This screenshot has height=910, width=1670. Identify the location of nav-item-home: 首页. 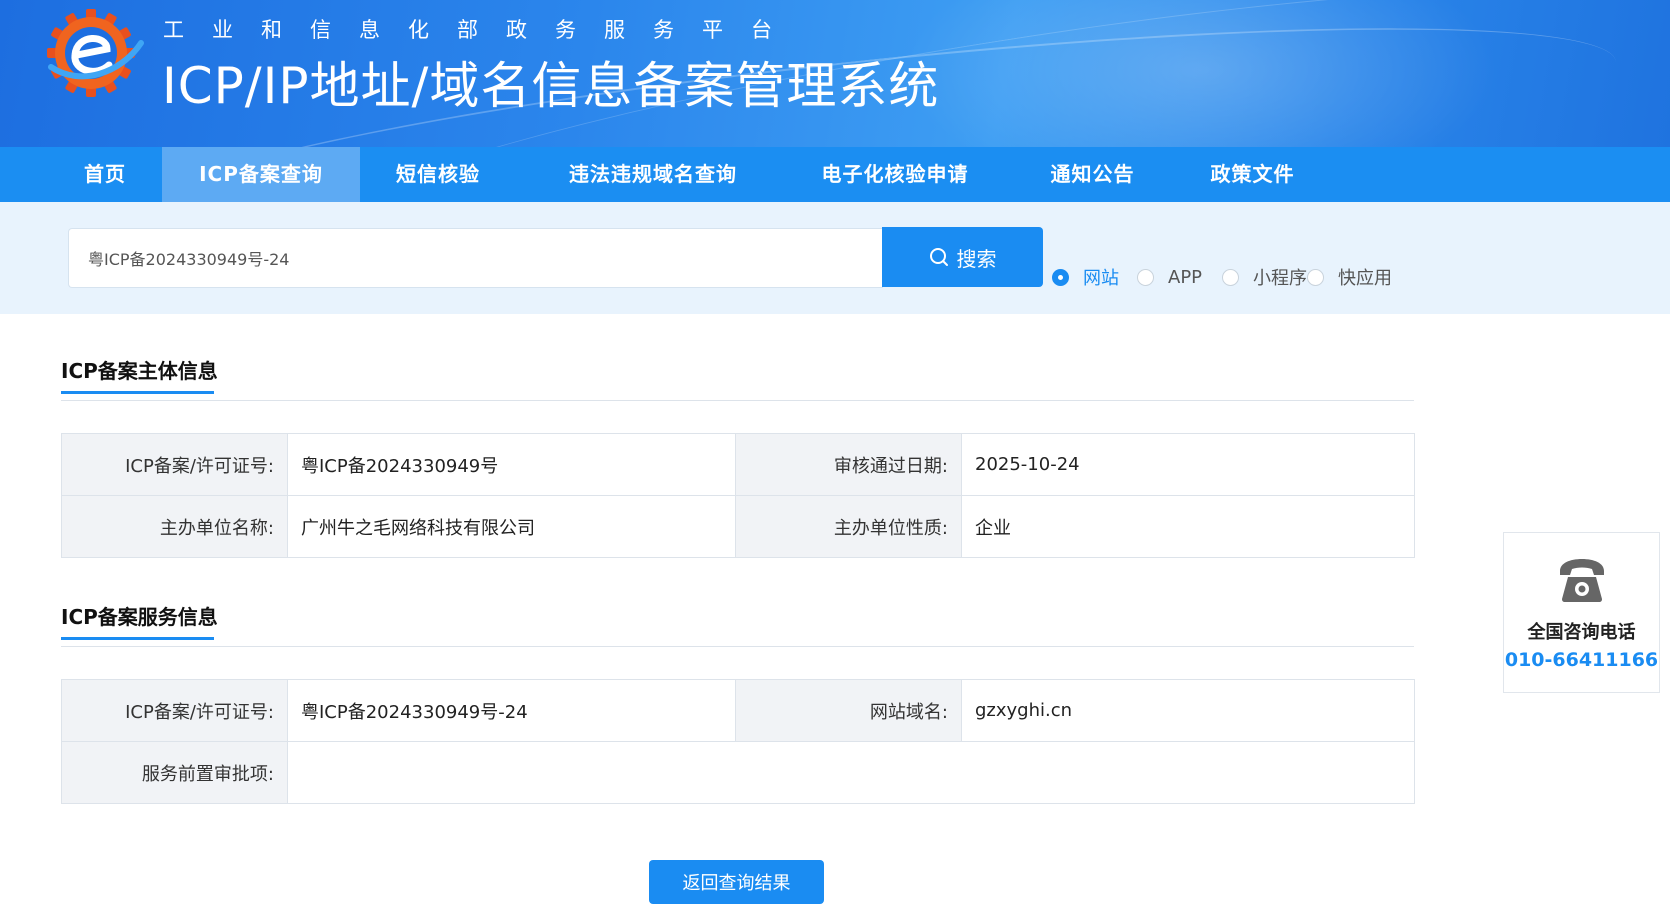
(105, 174).